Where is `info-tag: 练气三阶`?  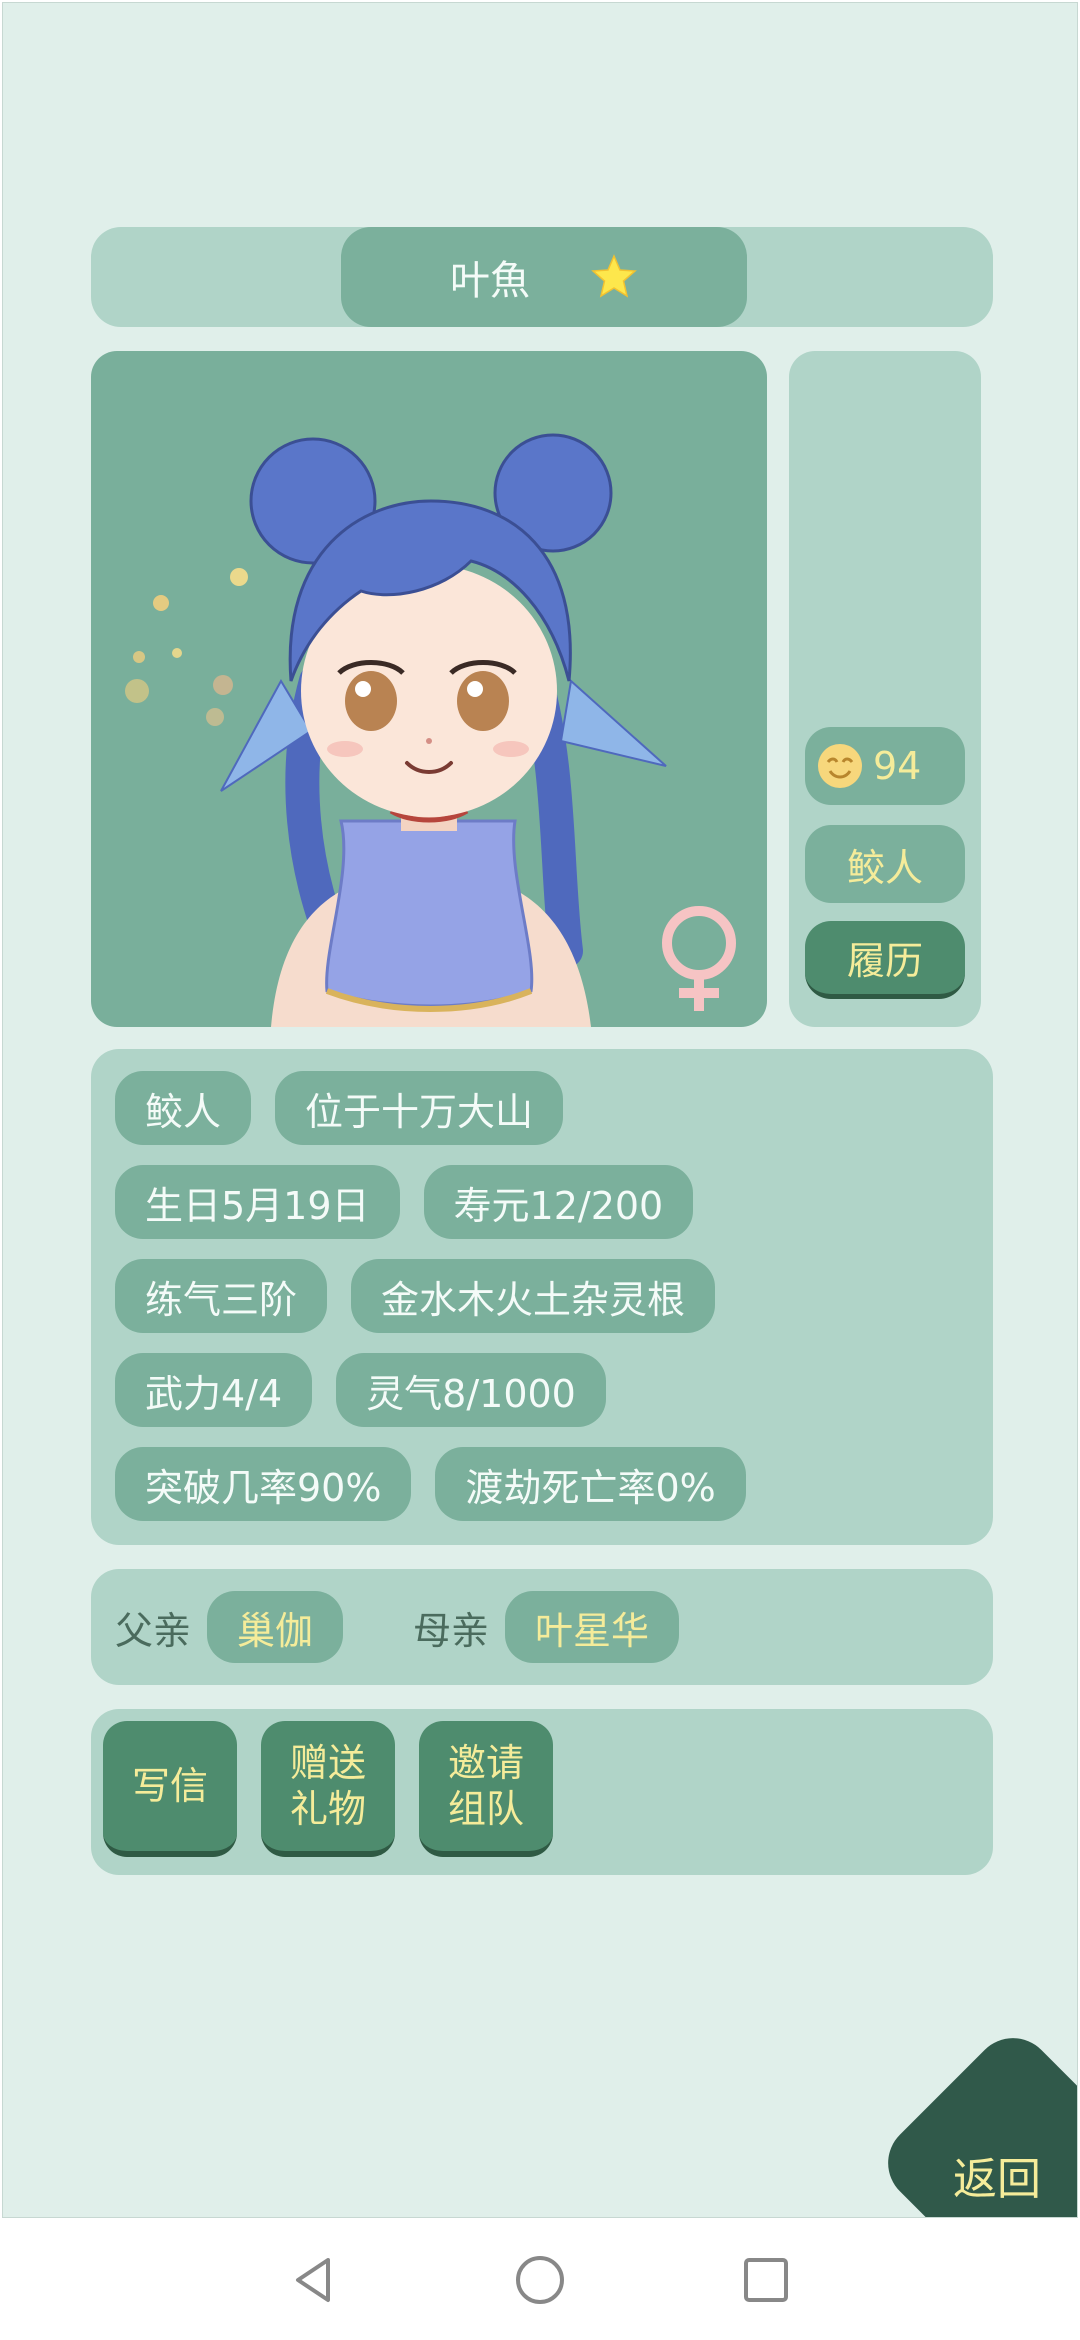
info-tag: 练气三阶 is located at coordinates (221, 1296).